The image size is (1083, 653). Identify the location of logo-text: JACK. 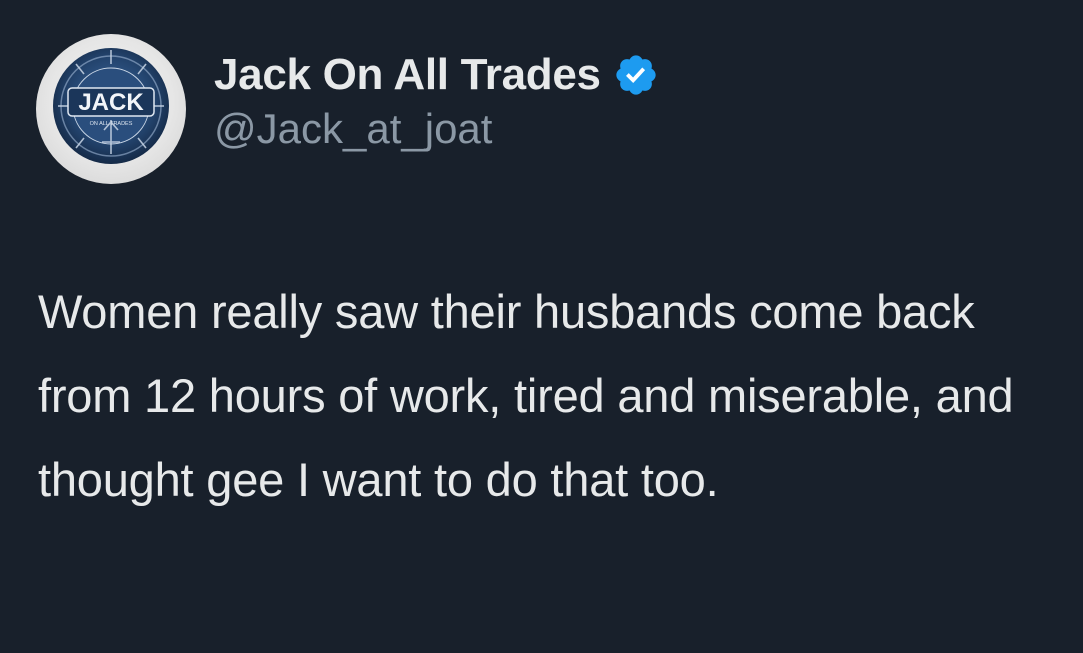
(111, 102).